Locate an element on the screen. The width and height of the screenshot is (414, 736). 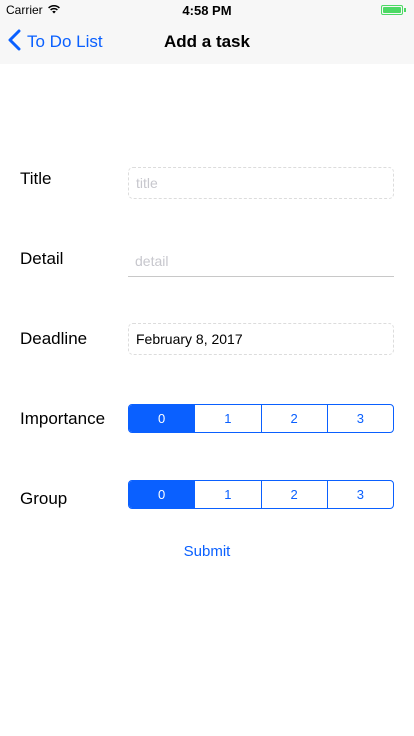
back-button-label: To Do List is located at coordinates (65, 41).